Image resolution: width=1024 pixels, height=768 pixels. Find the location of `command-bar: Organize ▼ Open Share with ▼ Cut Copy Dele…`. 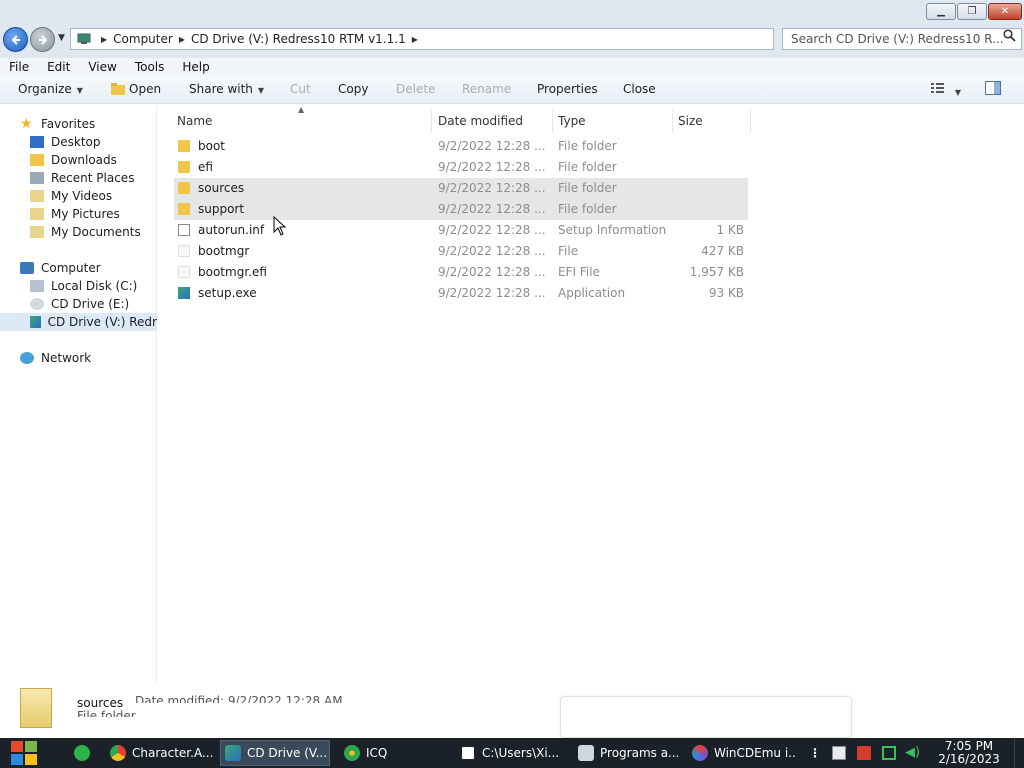

command-bar: Organize ▼ Open Share with ▼ Cut Copy Dele… is located at coordinates (512, 90).